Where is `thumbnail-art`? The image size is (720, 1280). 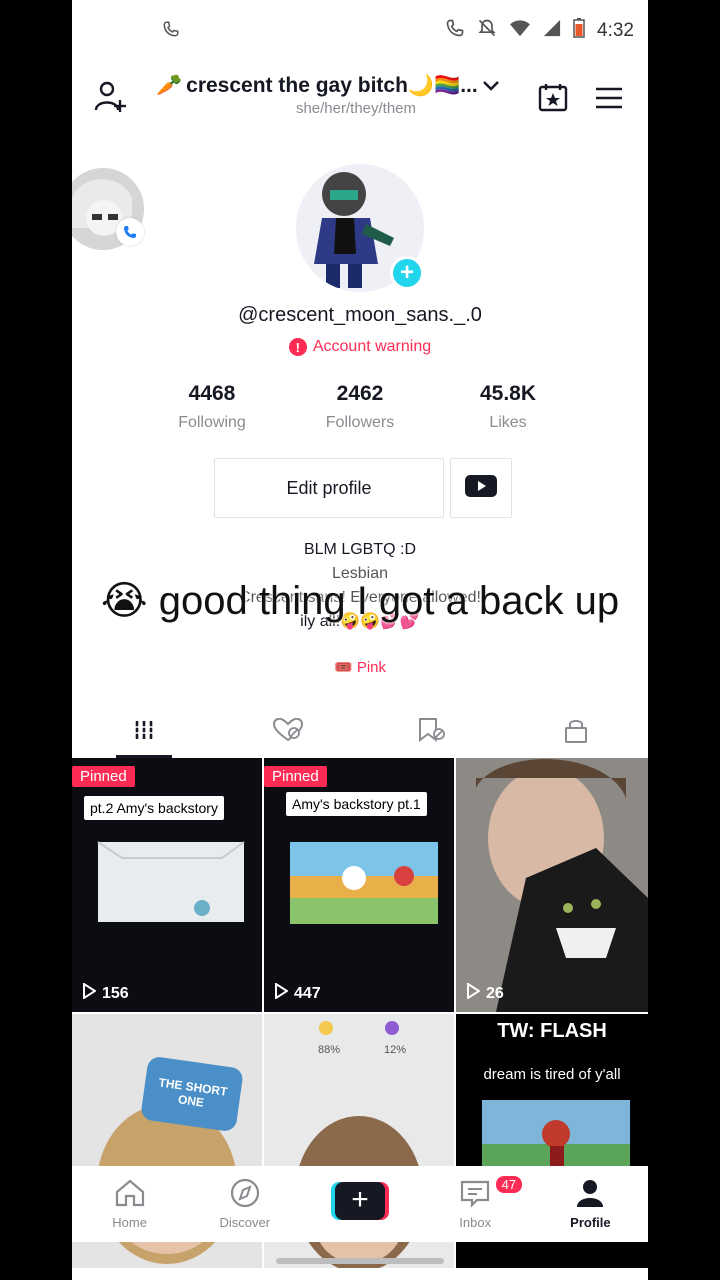
thumbnail-art is located at coordinates (552, 885).